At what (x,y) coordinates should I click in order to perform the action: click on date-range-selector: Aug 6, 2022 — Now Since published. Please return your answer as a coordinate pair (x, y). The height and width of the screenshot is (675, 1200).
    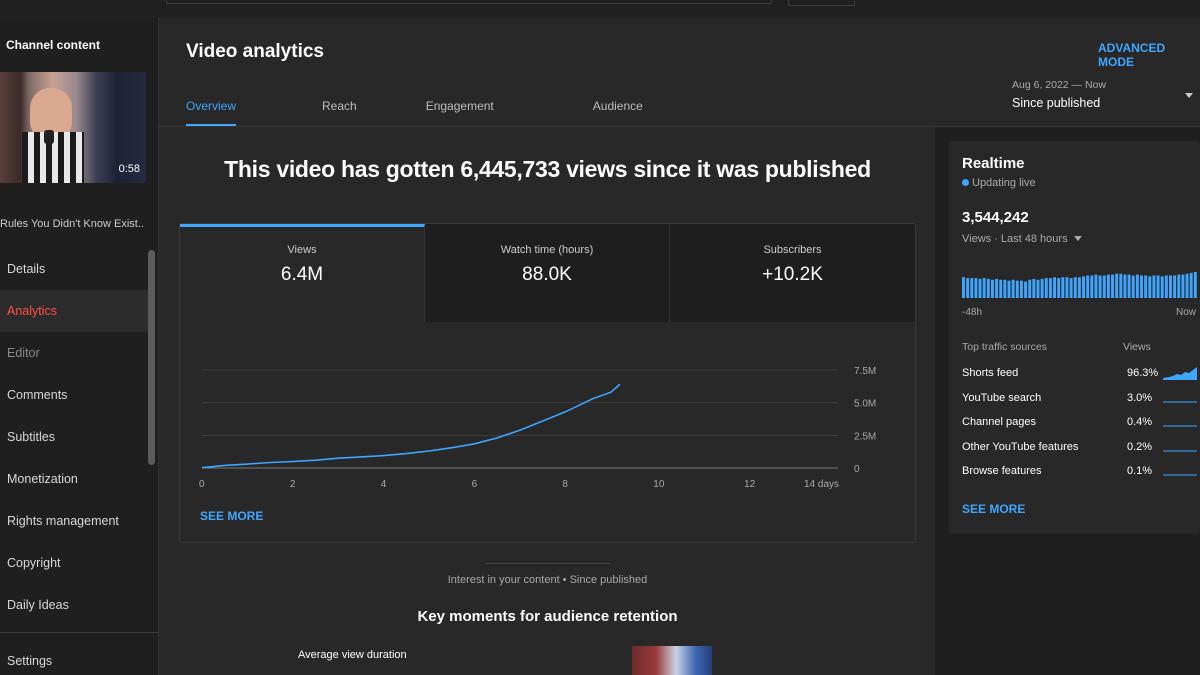
    Looking at the image, I should click on (1059, 94).